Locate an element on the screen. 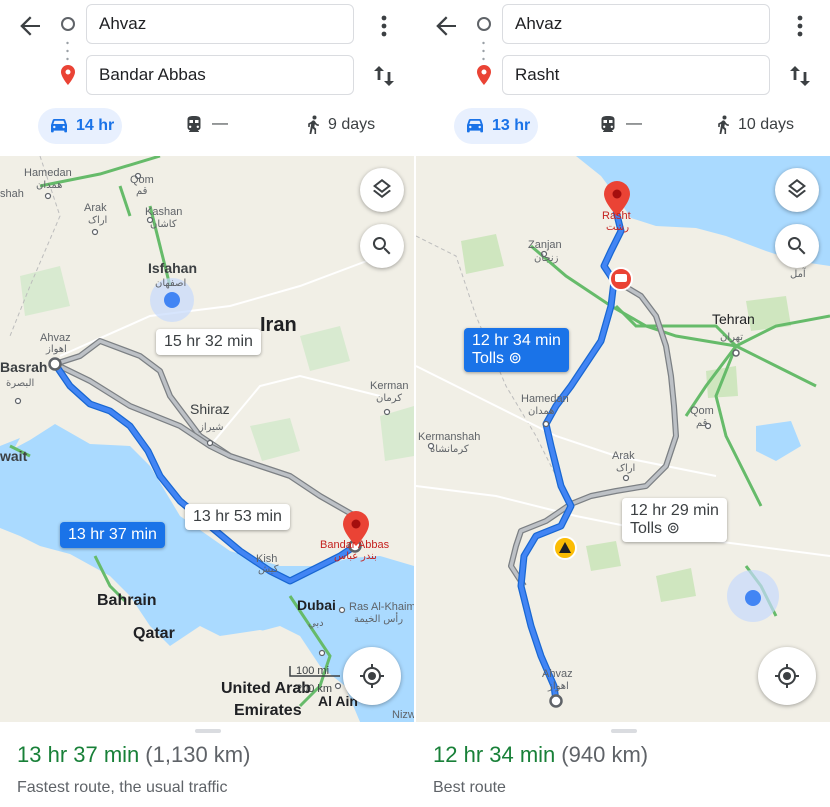 The image size is (830, 807). route-time-label-alt2: 13 hr 53 min is located at coordinates (237, 517).